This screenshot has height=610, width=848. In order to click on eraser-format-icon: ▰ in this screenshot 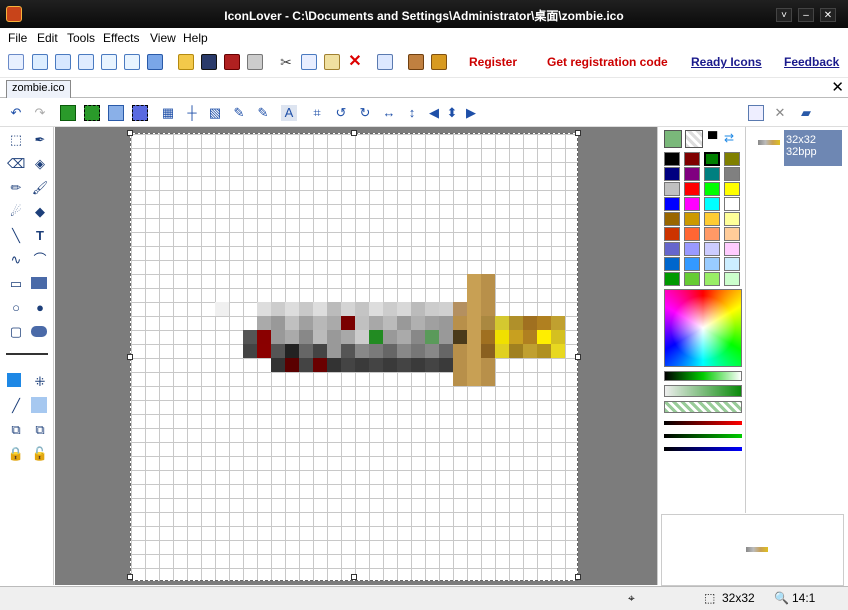, I will do `click(806, 113)`.